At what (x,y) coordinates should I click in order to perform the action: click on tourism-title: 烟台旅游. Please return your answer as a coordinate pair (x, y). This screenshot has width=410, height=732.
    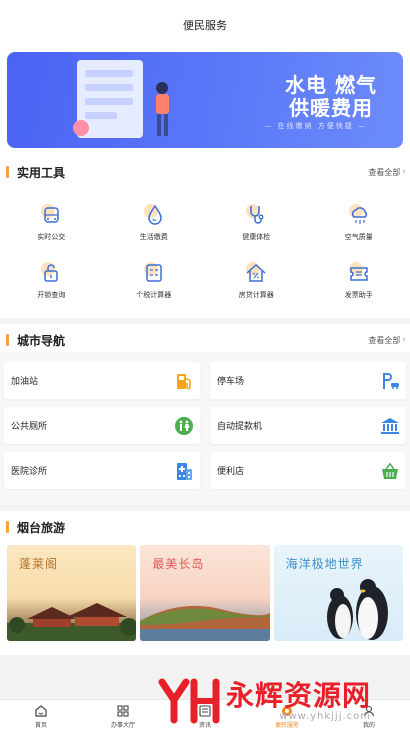
    Looking at the image, I should click on (41, 527).